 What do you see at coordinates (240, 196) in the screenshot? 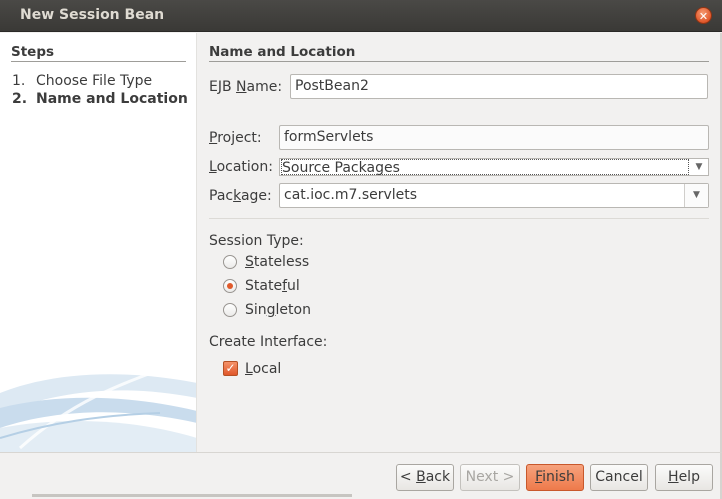
I see `package-label: Package:` at bounding box center [240, 196].